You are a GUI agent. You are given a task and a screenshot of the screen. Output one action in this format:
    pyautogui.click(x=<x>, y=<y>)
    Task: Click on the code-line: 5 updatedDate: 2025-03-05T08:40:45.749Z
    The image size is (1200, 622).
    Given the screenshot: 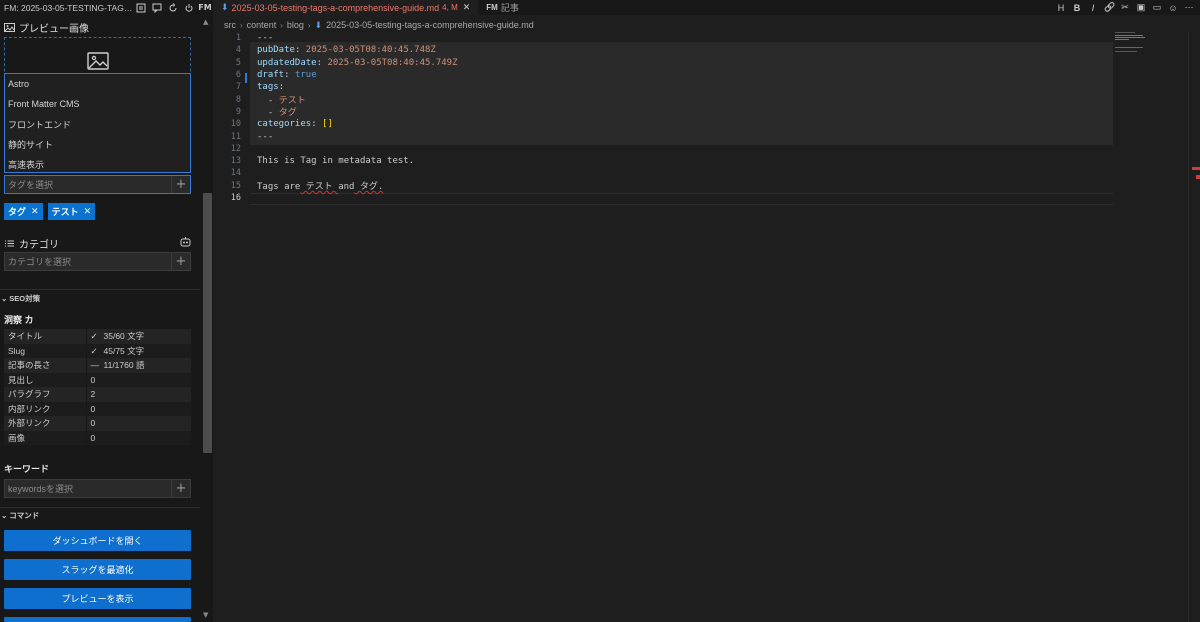 What is the action you would take?
    pyautogui.click(x=663, y=63)
    